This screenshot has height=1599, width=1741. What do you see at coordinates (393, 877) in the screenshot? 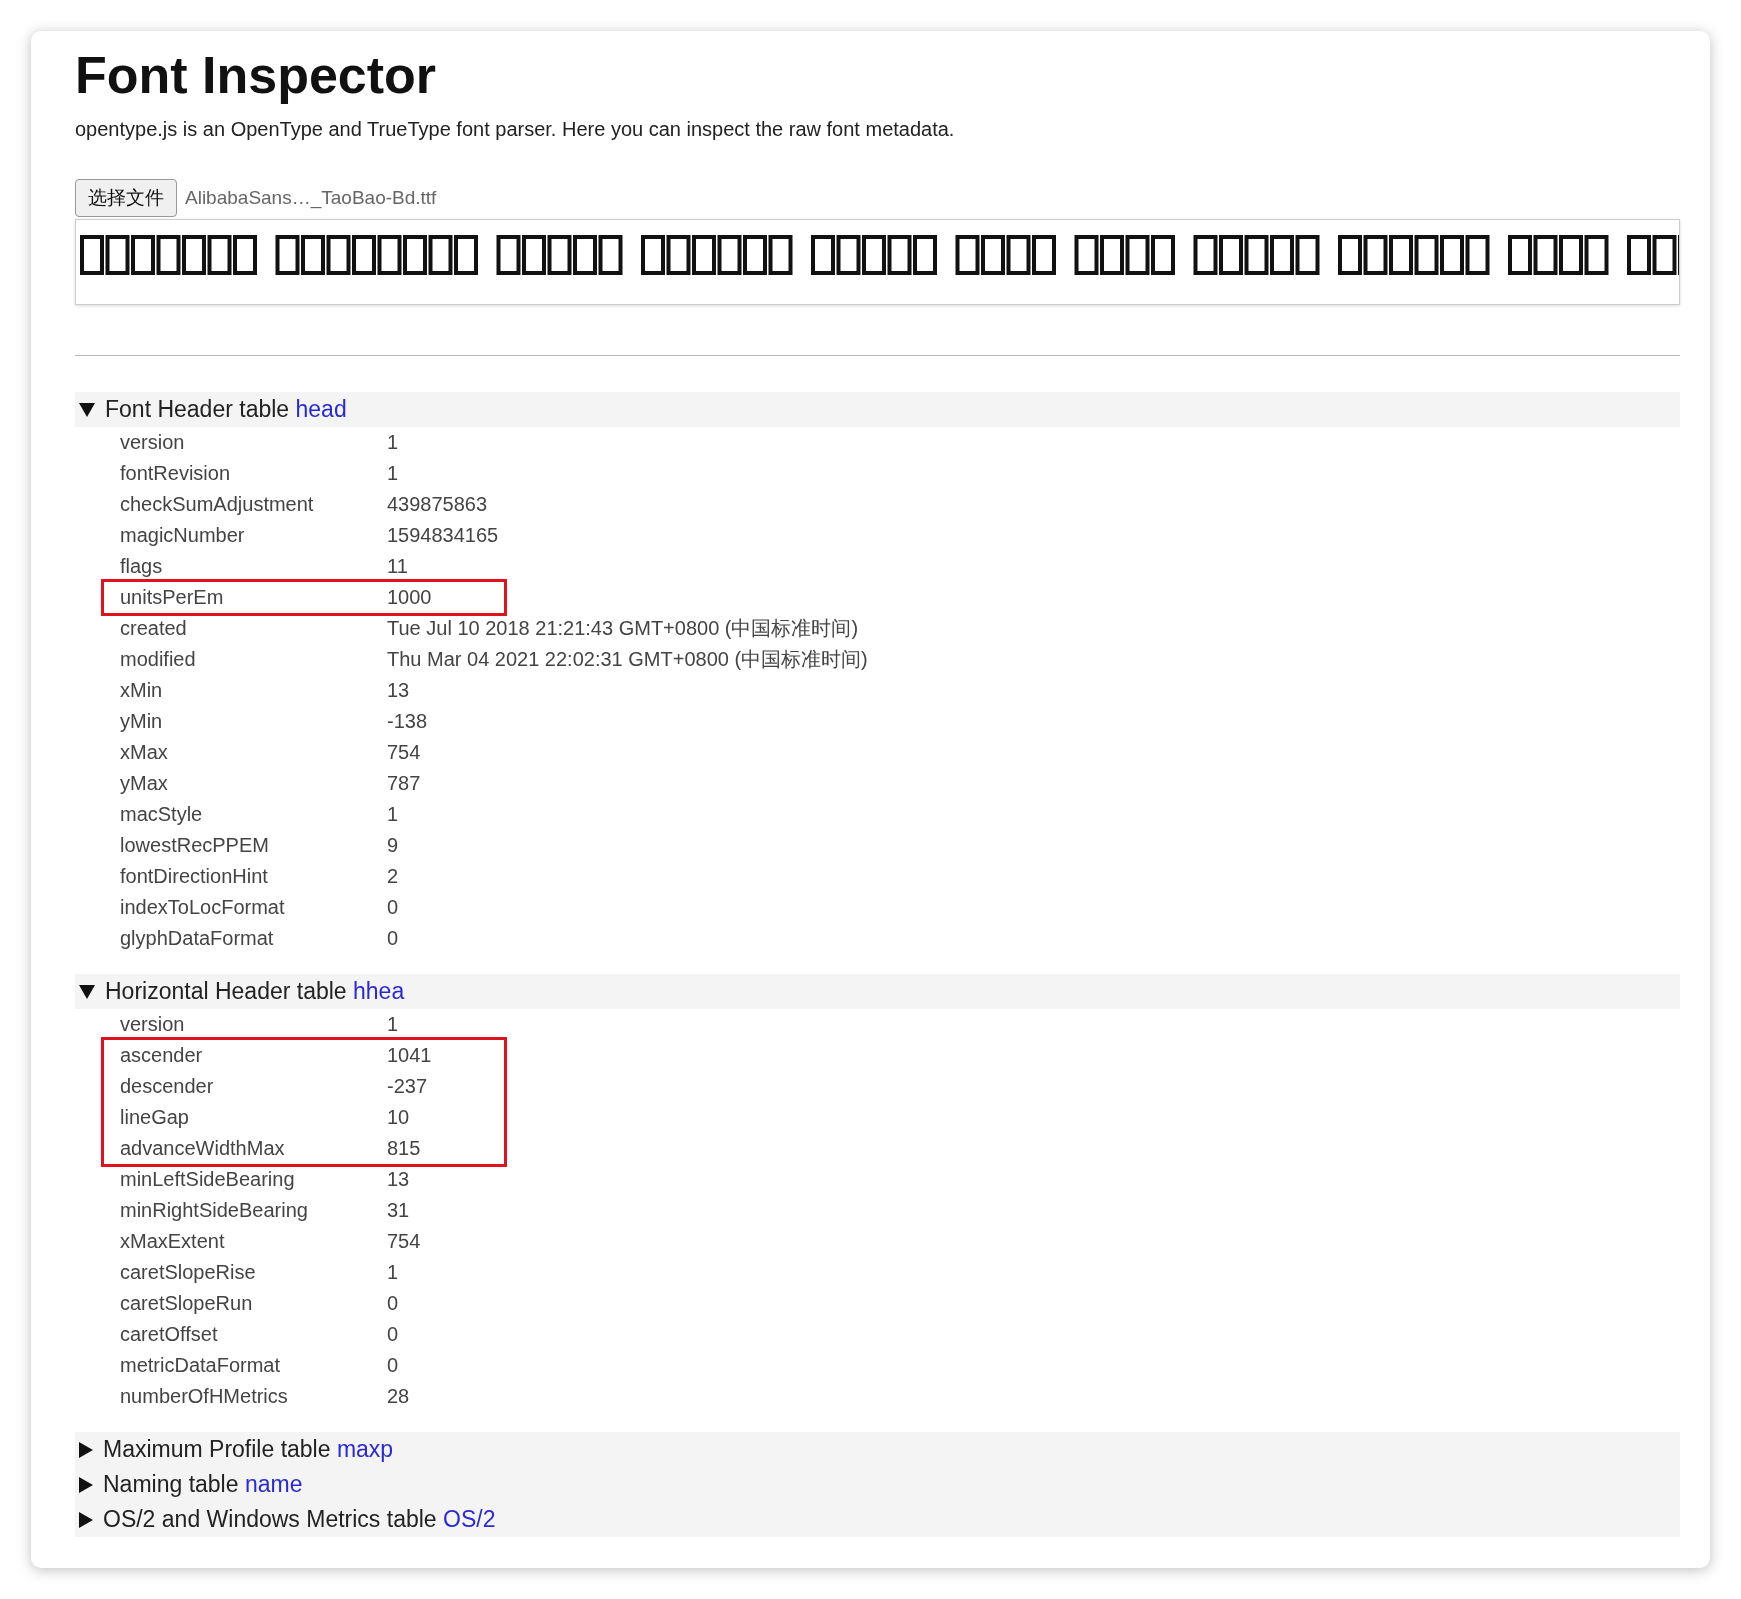
I see `field-value: 2` at bounding box center [393, 877].